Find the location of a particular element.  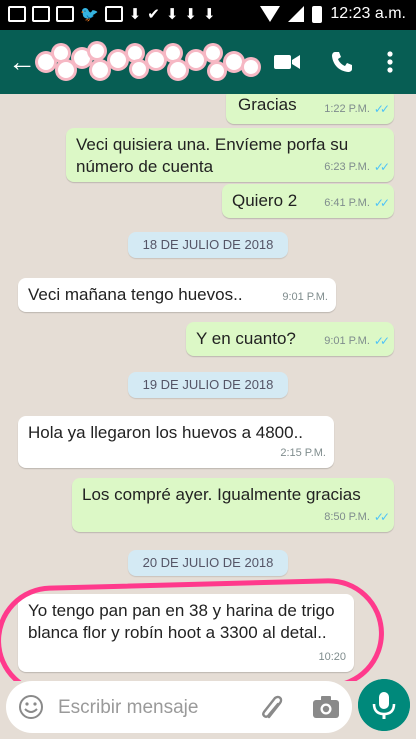

notification-icon is located at coordinates (113, 14).